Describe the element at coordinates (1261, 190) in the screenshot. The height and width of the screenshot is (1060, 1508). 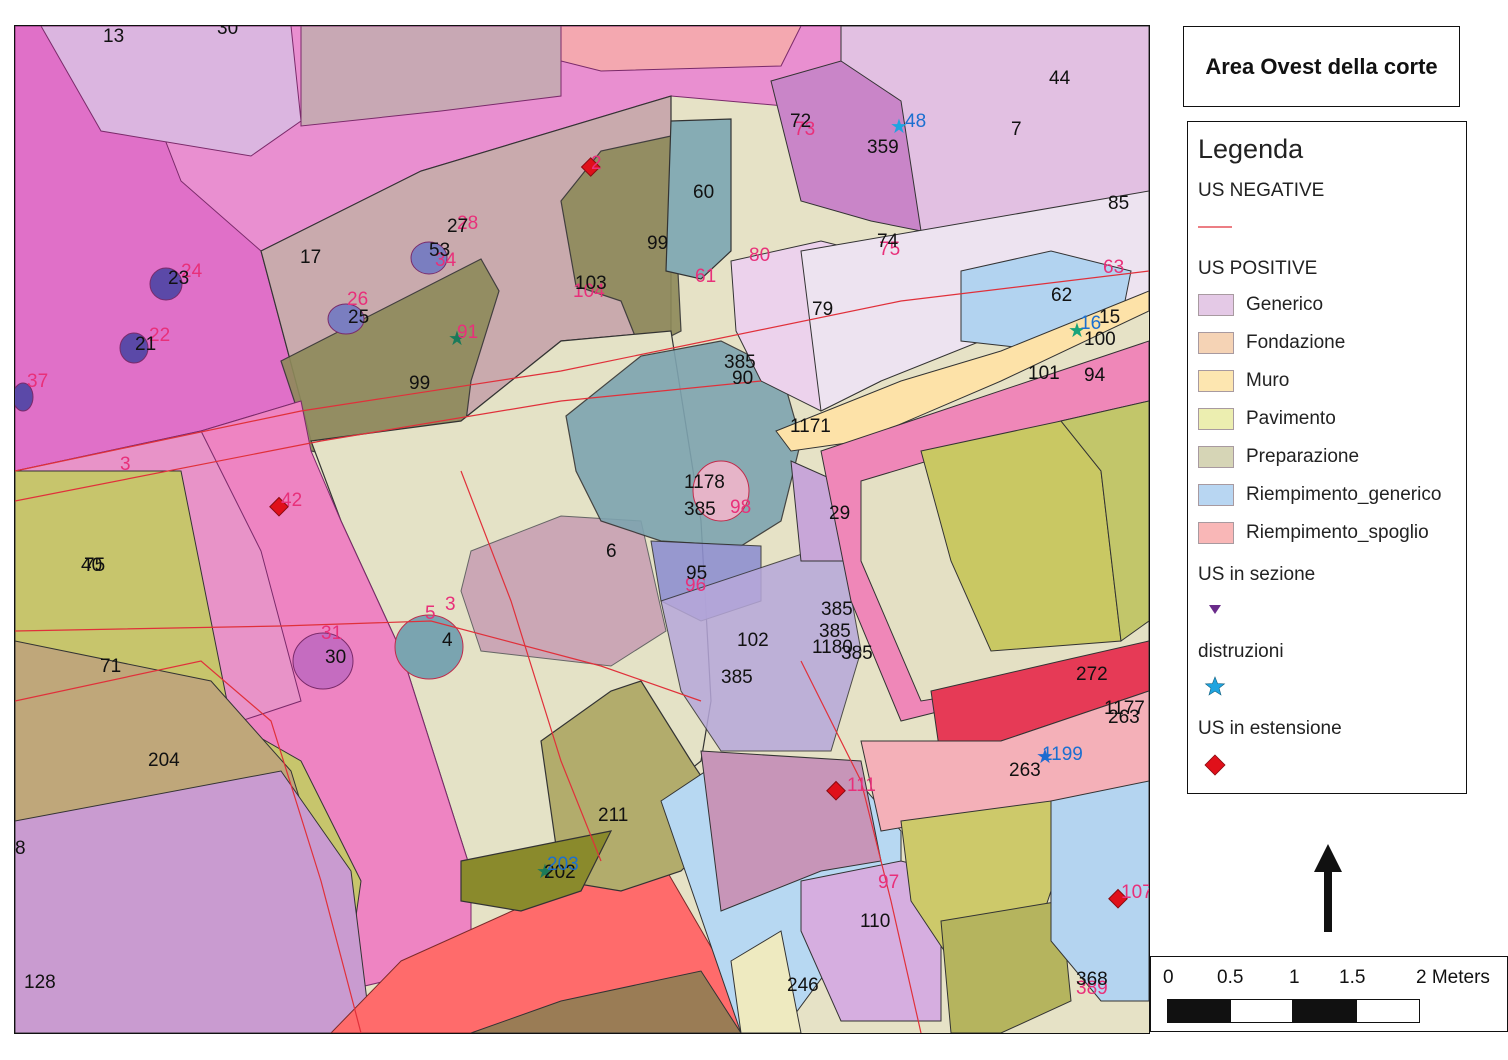
I see `legend-negative-title: US NEGATIVE` at that location.